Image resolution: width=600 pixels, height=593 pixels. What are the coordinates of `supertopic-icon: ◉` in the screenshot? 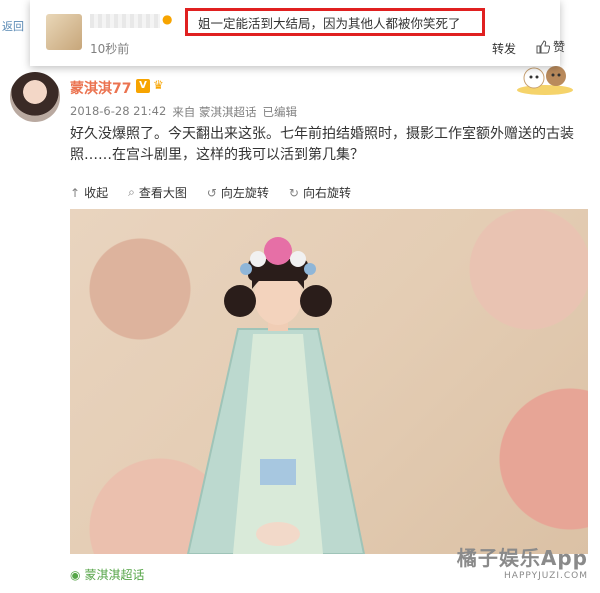 It's located at (75, 574).